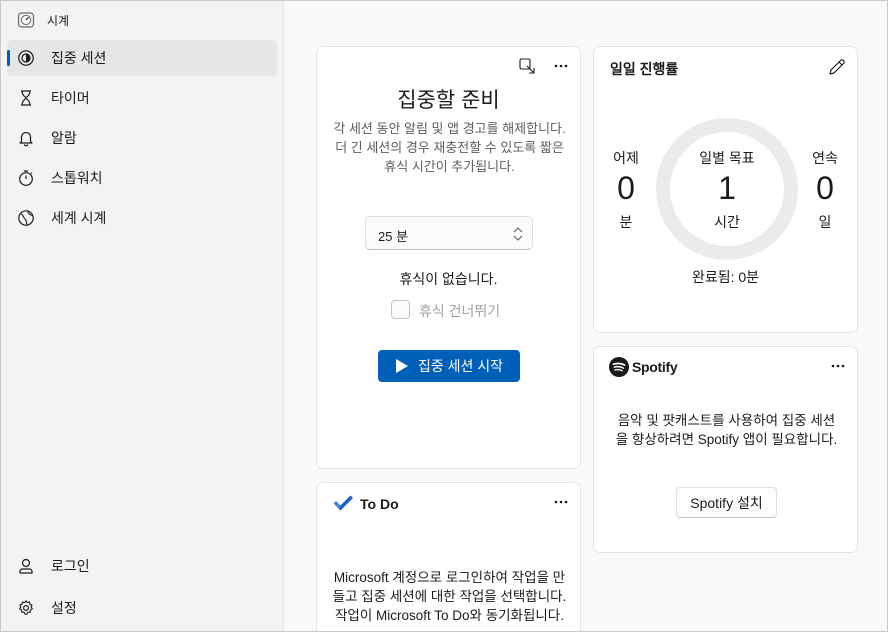 The width and height of the screenshot is (888, 632). I want to click on spotify-logo-text: Spotify, so click(655, 367).